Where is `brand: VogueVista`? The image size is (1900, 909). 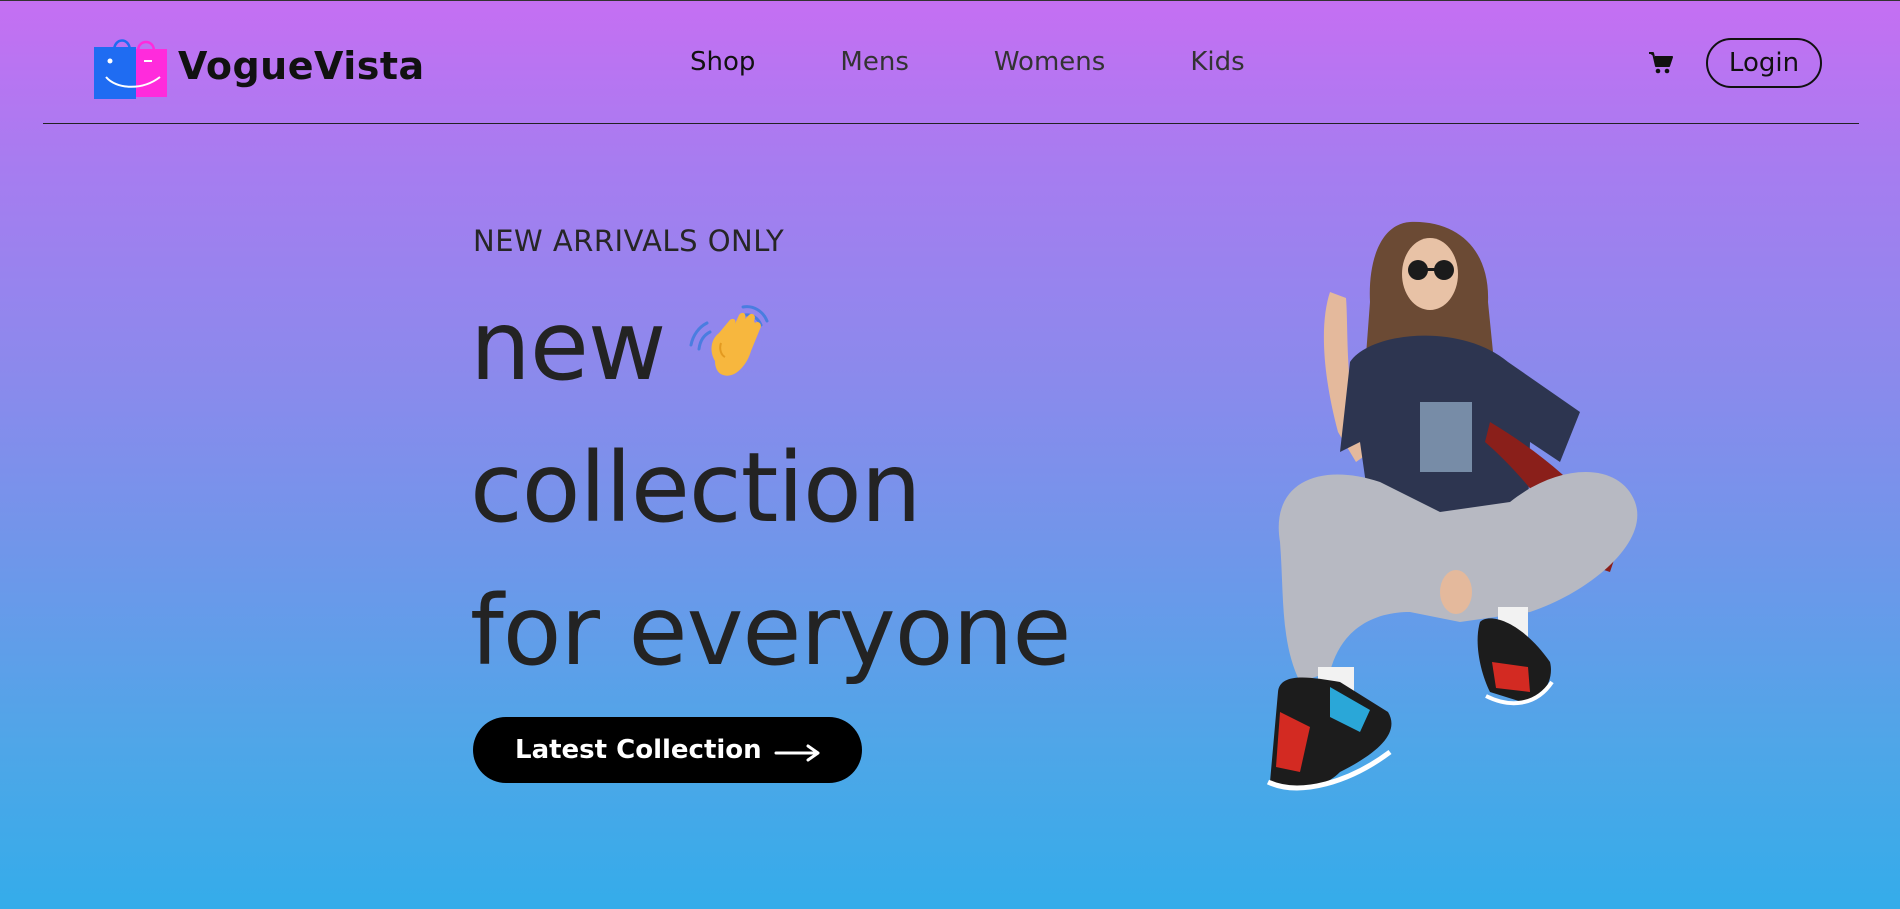
brand: VogueVista is located at coordinates (259, 66).